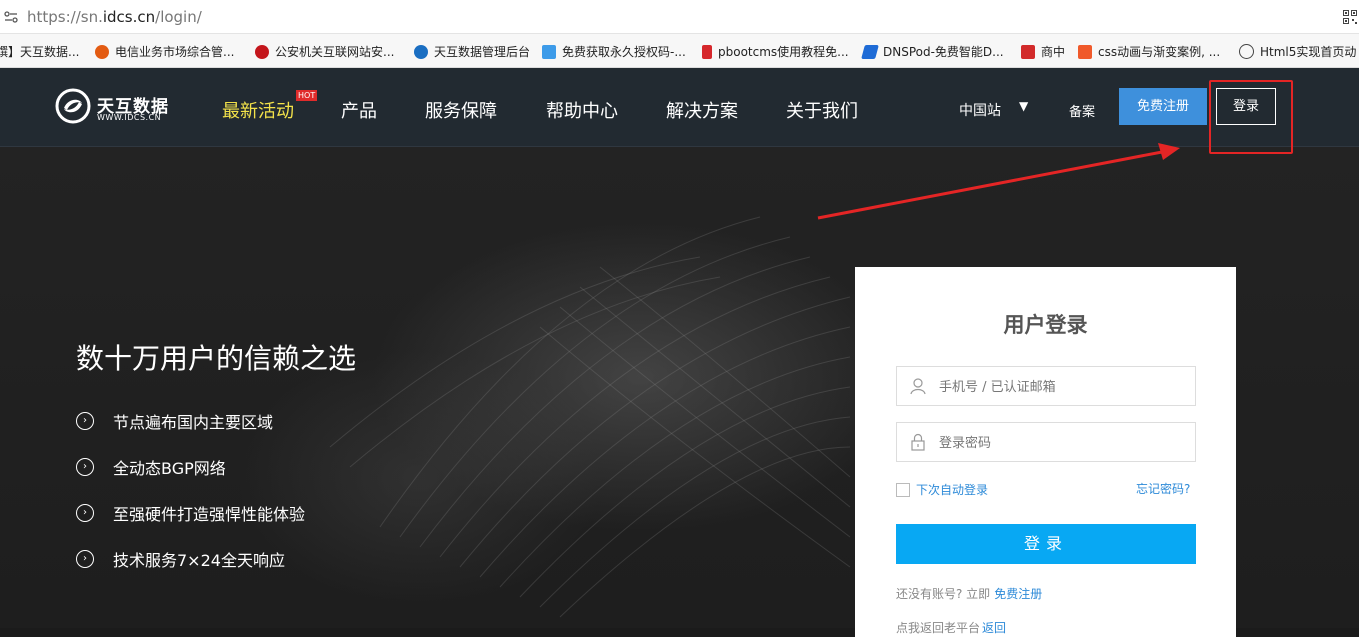  Describe the element at coordinates (1163, 106) in the screenshot. I see `register-button: 免费注册` at that location.